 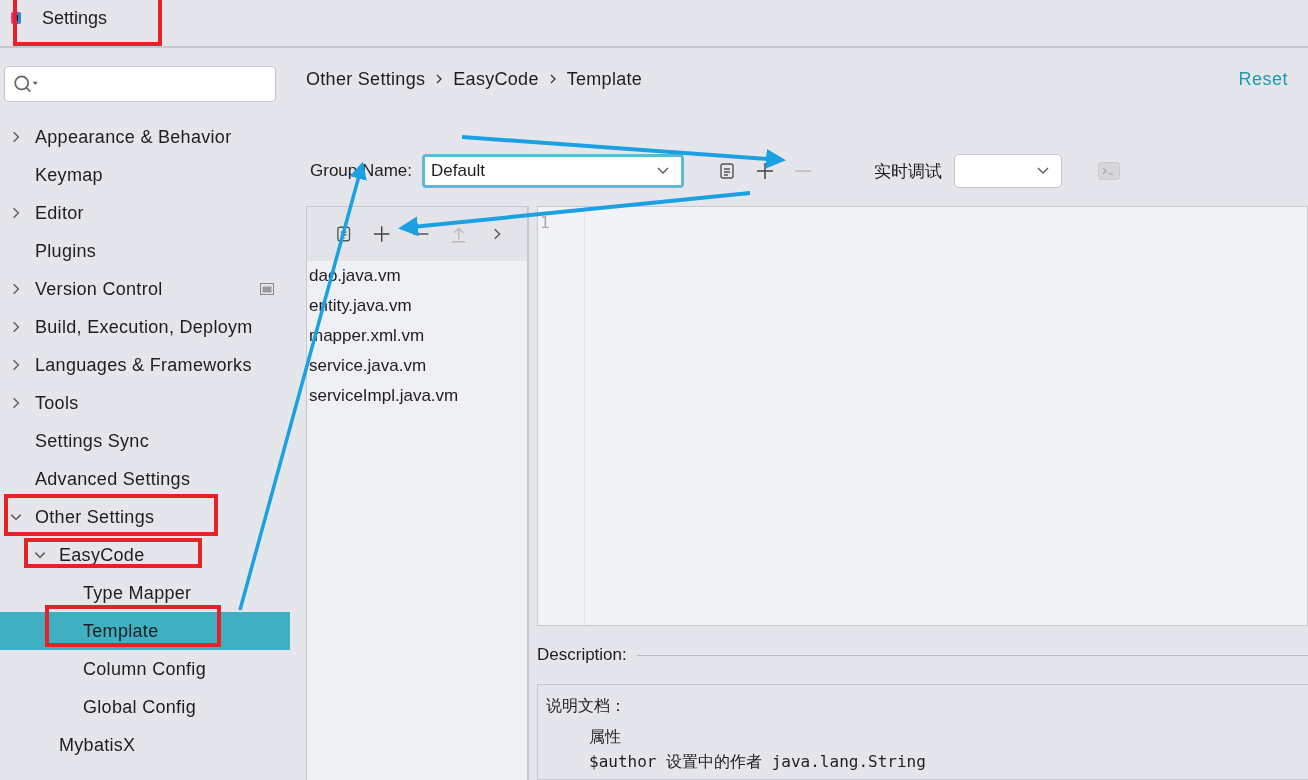 I want to click on tree-item: Advanced Settings, so click(x=145, y=479).